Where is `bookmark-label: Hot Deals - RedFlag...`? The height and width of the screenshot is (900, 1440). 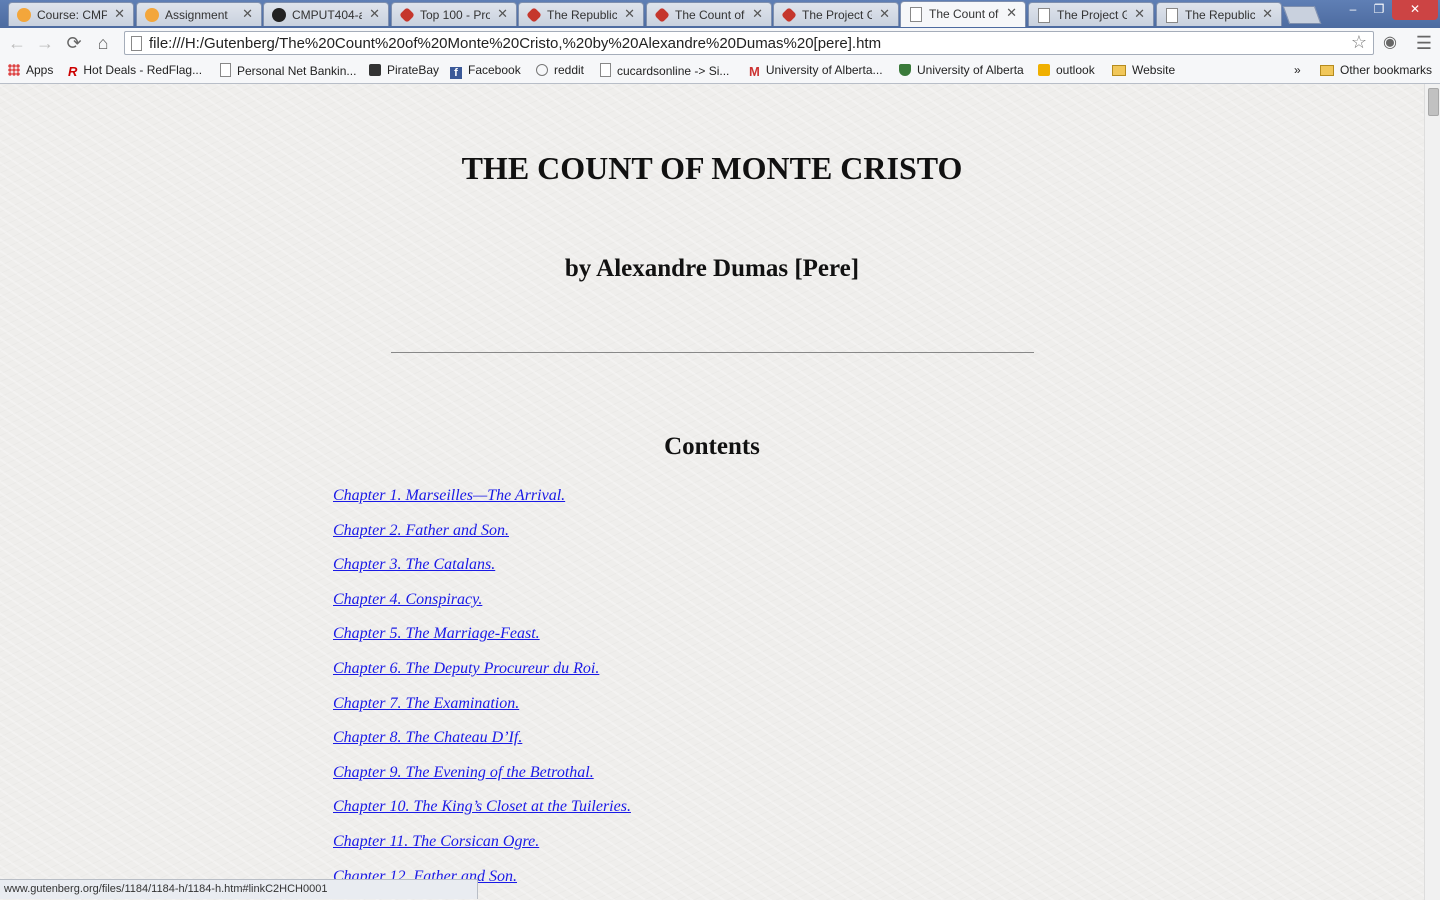 bookmark-label: Hot Deals - RedFlag... is located at coordinates (143, 70).